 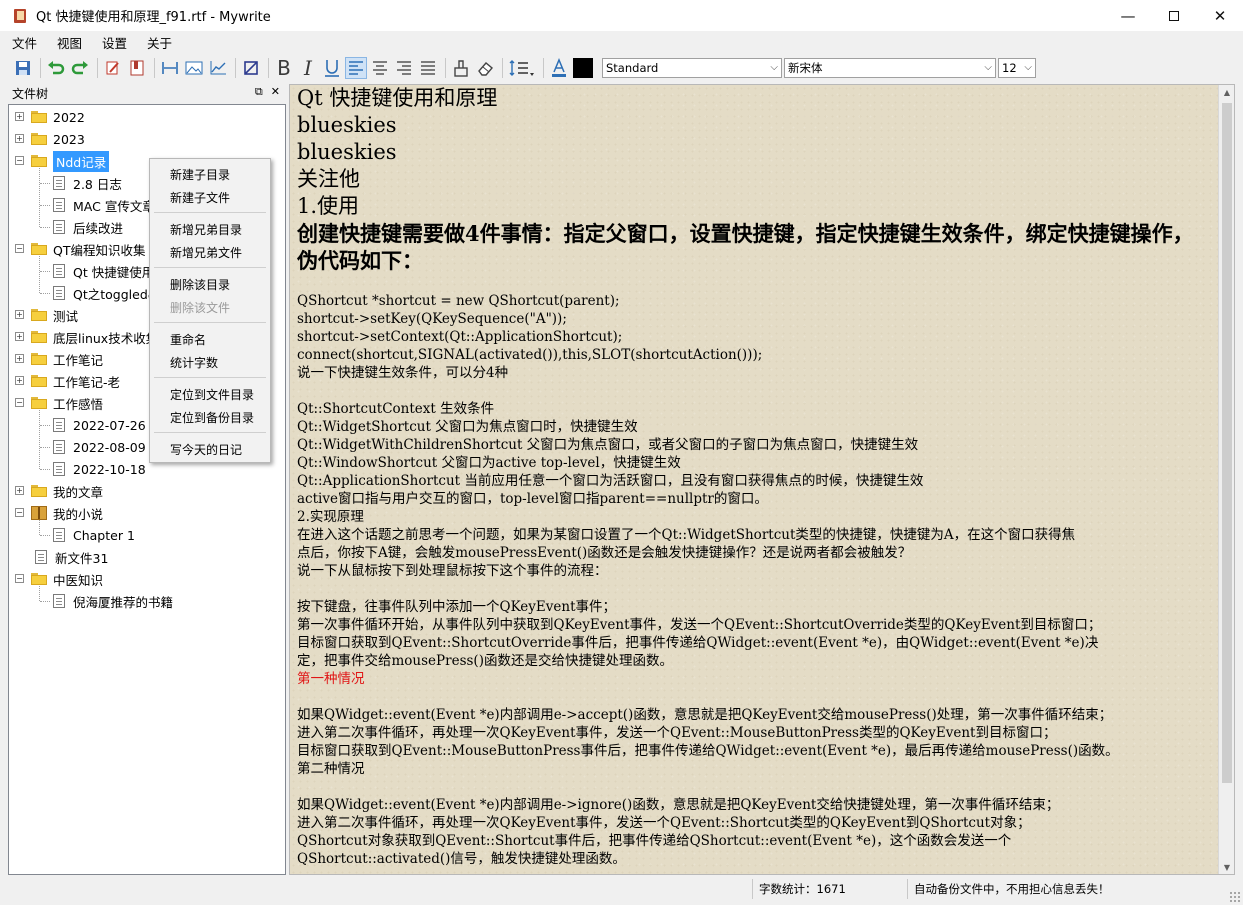 I want to click on scroll-thumb, so click(x=1227, y=443).